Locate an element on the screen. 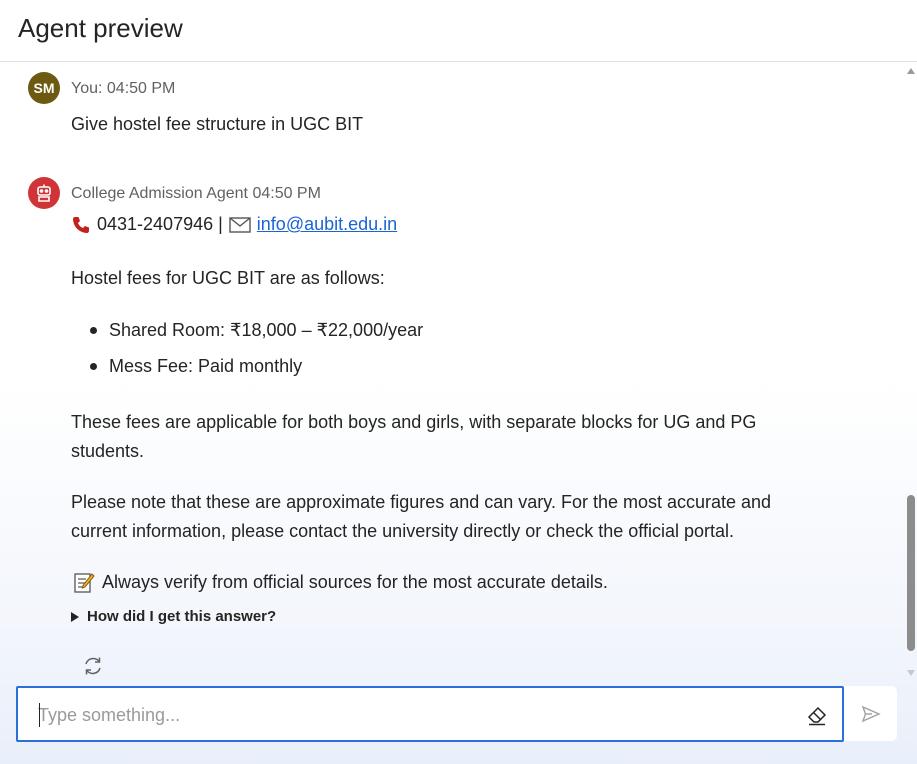 The image size is (917, 764). agent-avatar is located at coordinates (44, 193).